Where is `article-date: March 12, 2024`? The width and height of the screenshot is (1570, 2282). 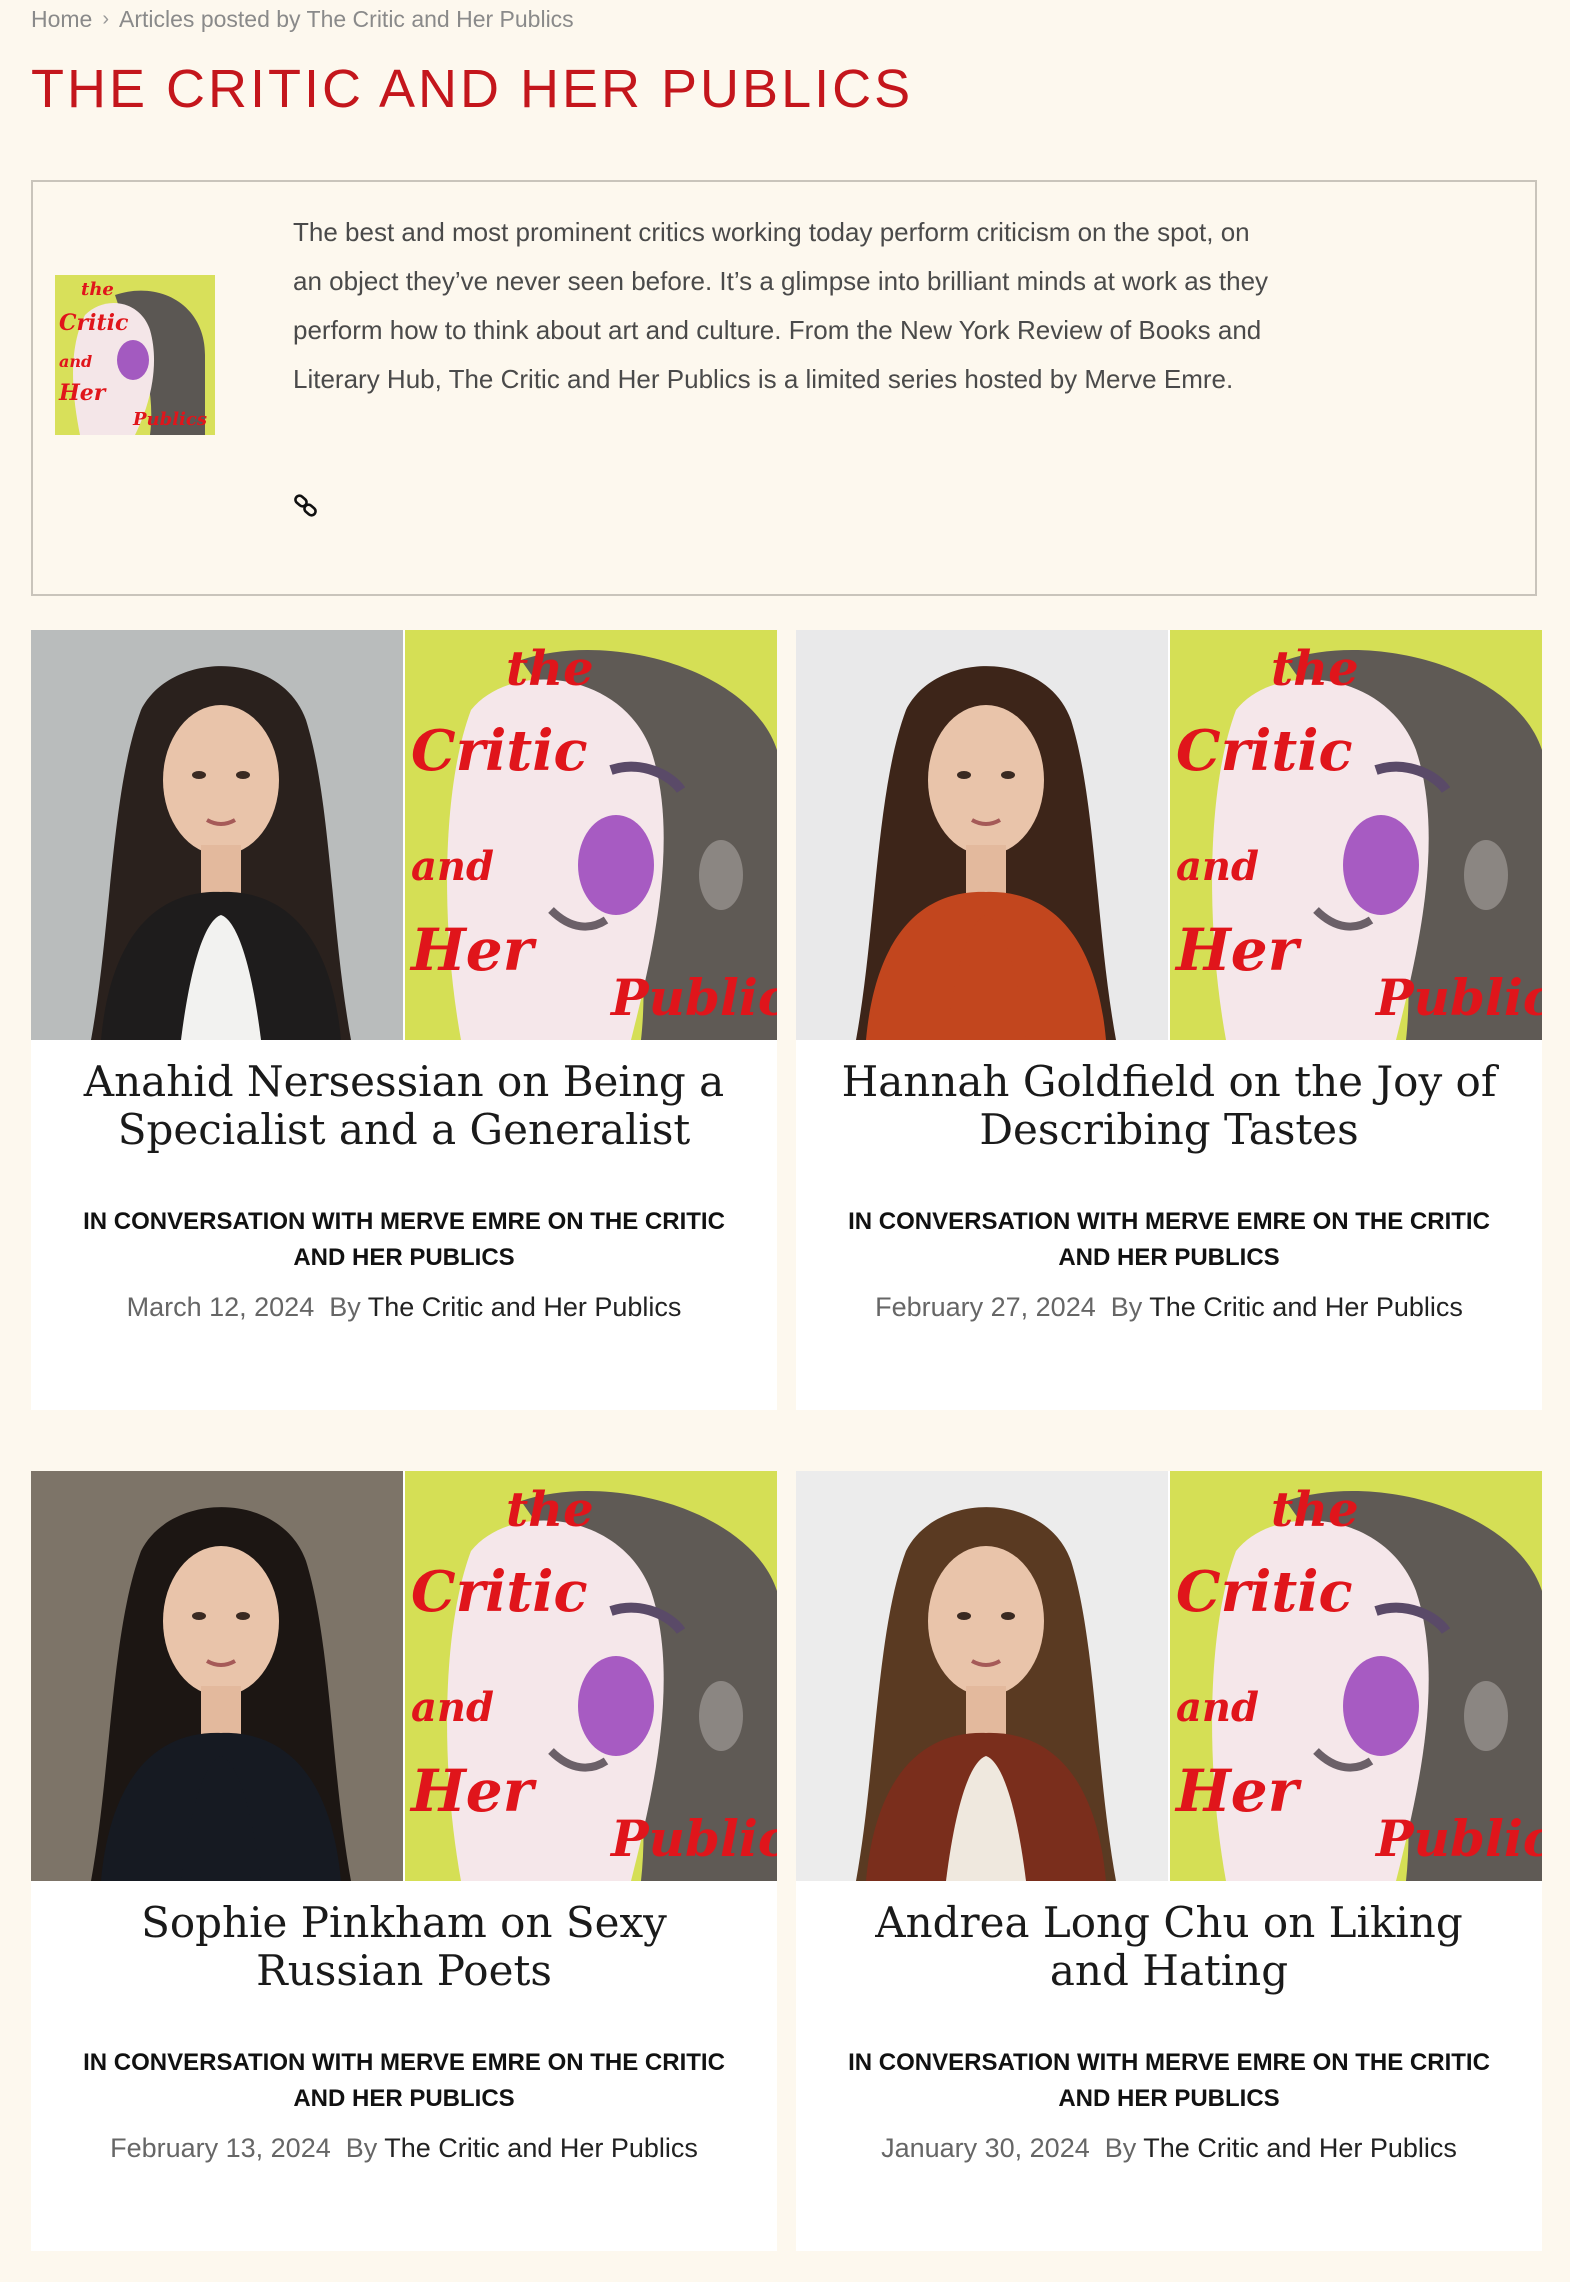
article-date: March 12, 2024 is located at coordinates (220, 1307).